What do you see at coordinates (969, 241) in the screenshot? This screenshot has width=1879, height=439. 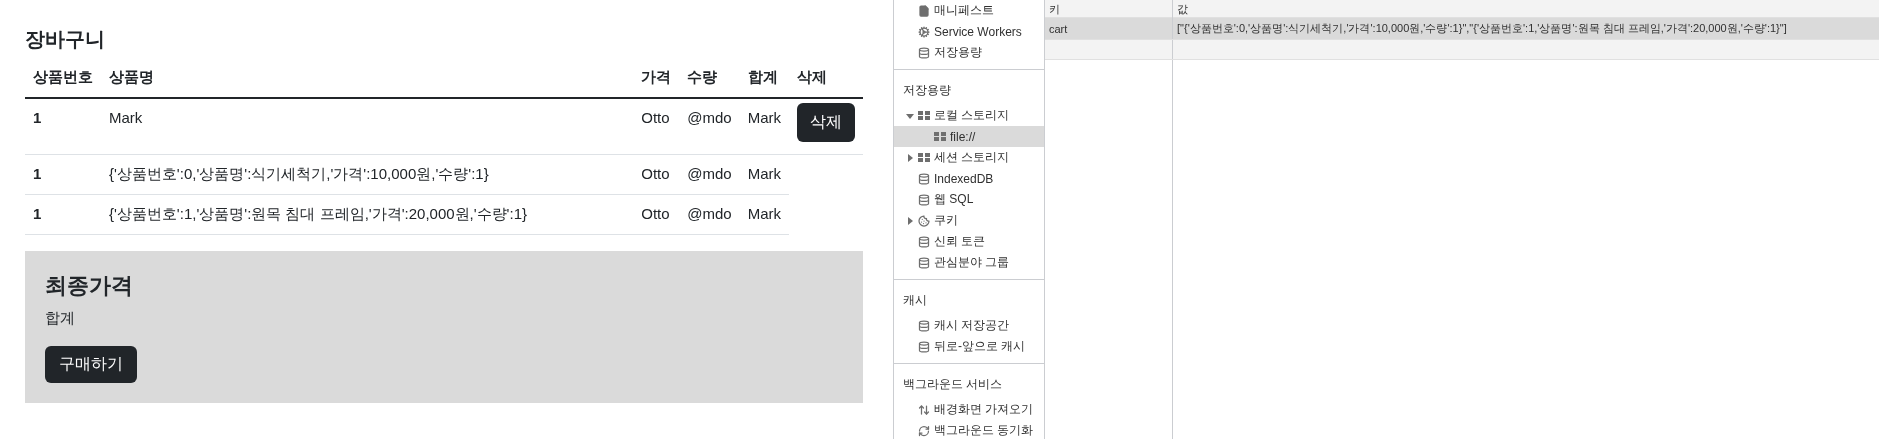 I see `sidebar-item: 신뢰 토큰` at bounding box center [969, 241].